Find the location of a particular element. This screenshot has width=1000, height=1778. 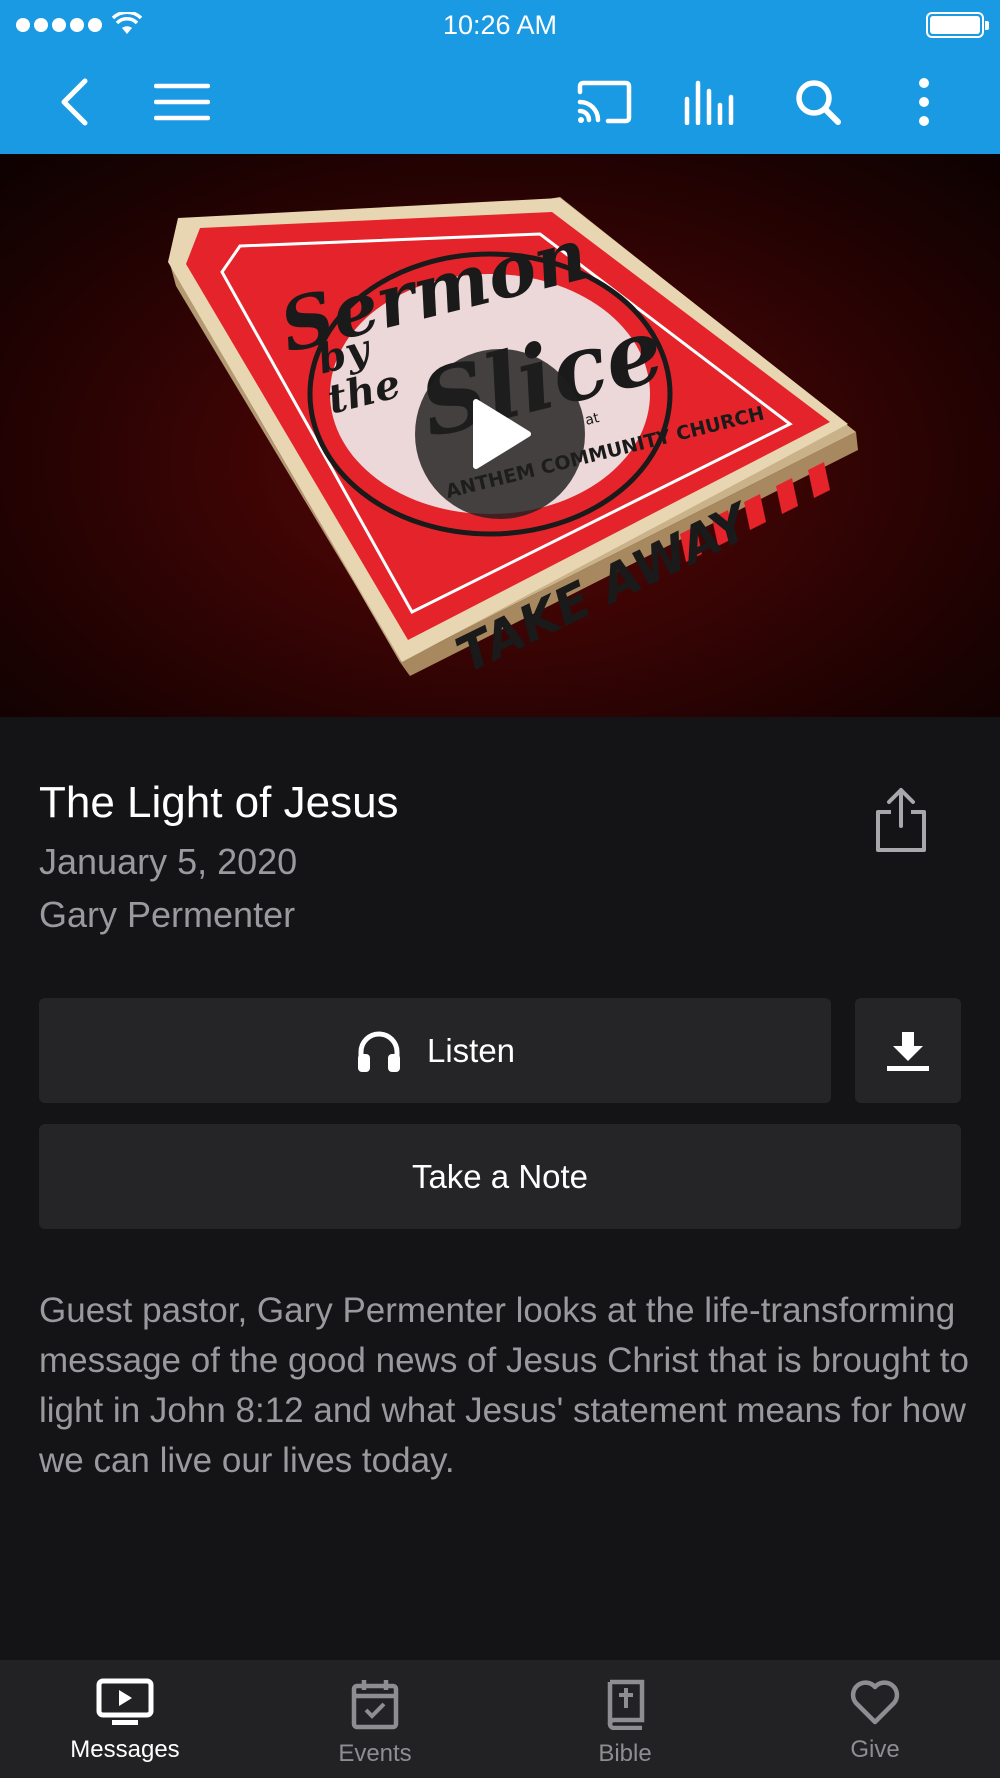

sermon-speaker: Gary Permenter is located at coordinates (167, 914).